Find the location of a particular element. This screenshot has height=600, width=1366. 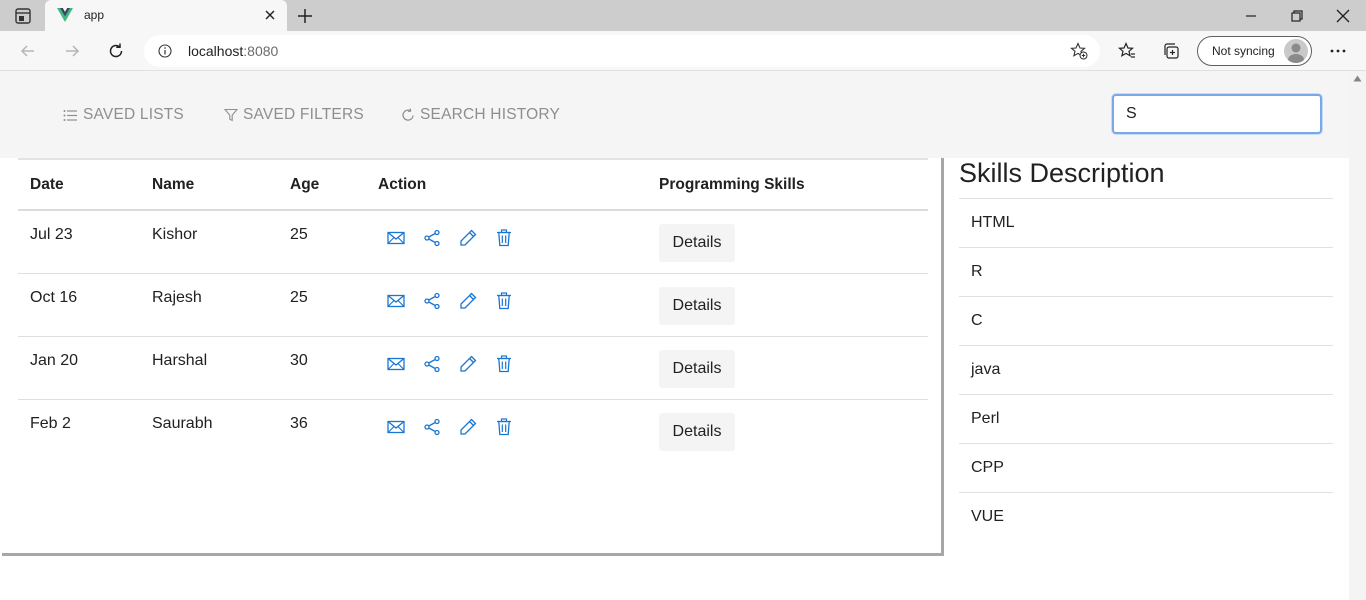

cell-age: 30 is located at coordinates (322, 368).